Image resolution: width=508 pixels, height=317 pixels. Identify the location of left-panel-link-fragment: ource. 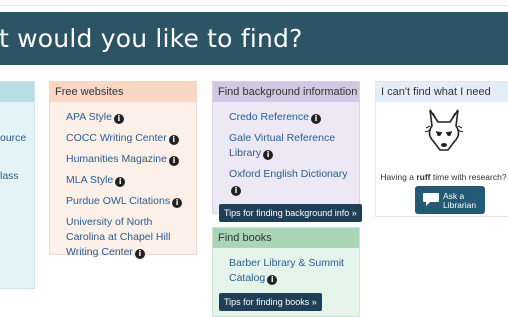
(13, 138).